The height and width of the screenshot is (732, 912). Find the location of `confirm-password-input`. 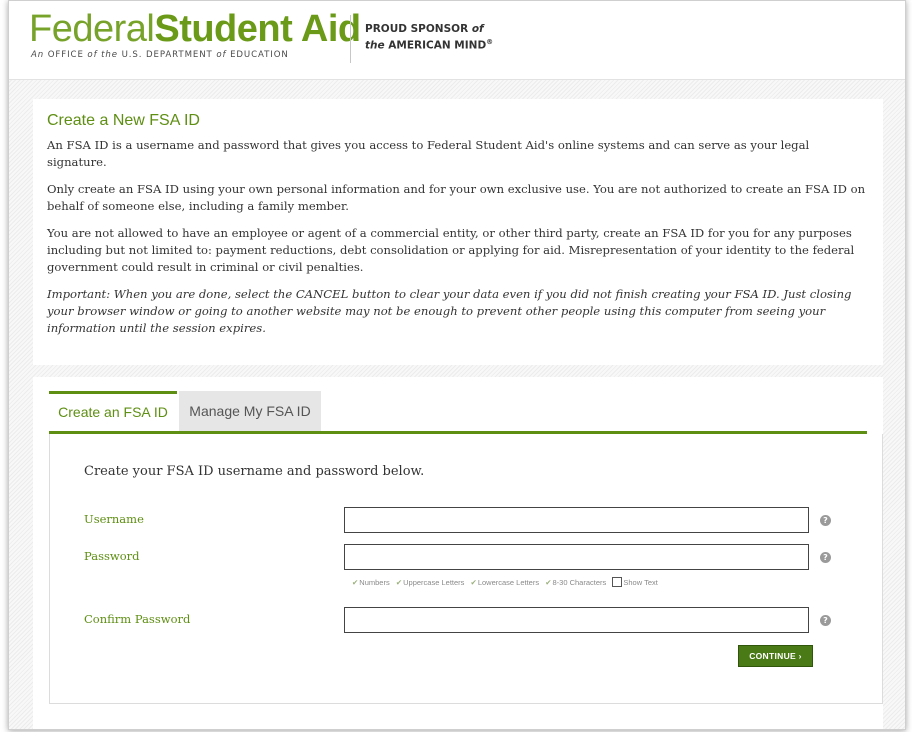

confirm-password-input is located at coordinates (576, 620).